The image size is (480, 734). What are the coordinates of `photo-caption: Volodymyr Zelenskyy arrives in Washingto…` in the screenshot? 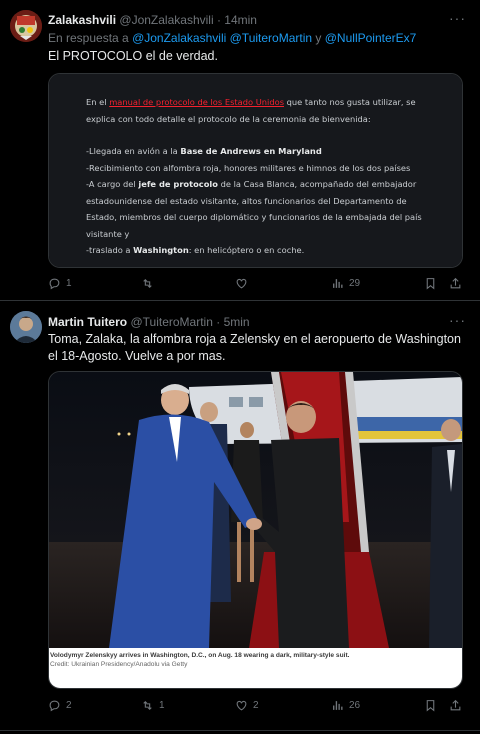 It's located at (255, 668).